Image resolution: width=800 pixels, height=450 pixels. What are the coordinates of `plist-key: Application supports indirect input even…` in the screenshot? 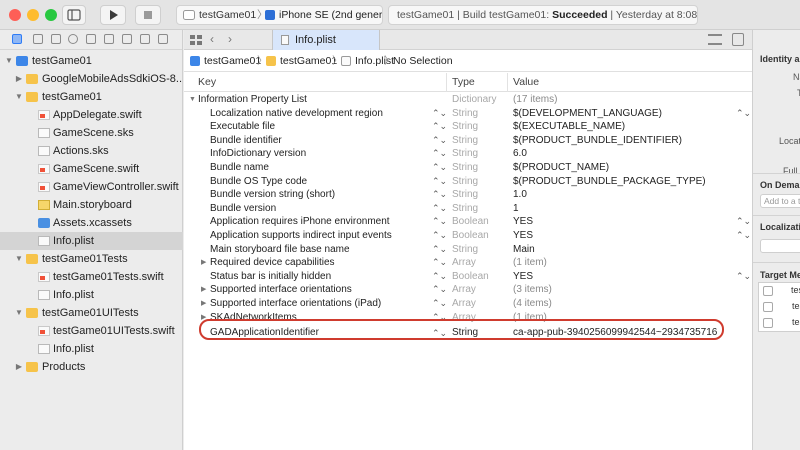 It's located at (301, 236).